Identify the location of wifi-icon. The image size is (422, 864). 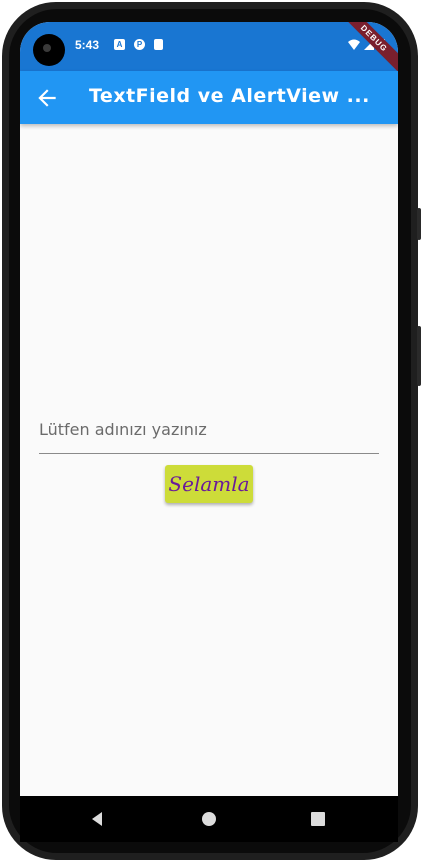
(354, 44).